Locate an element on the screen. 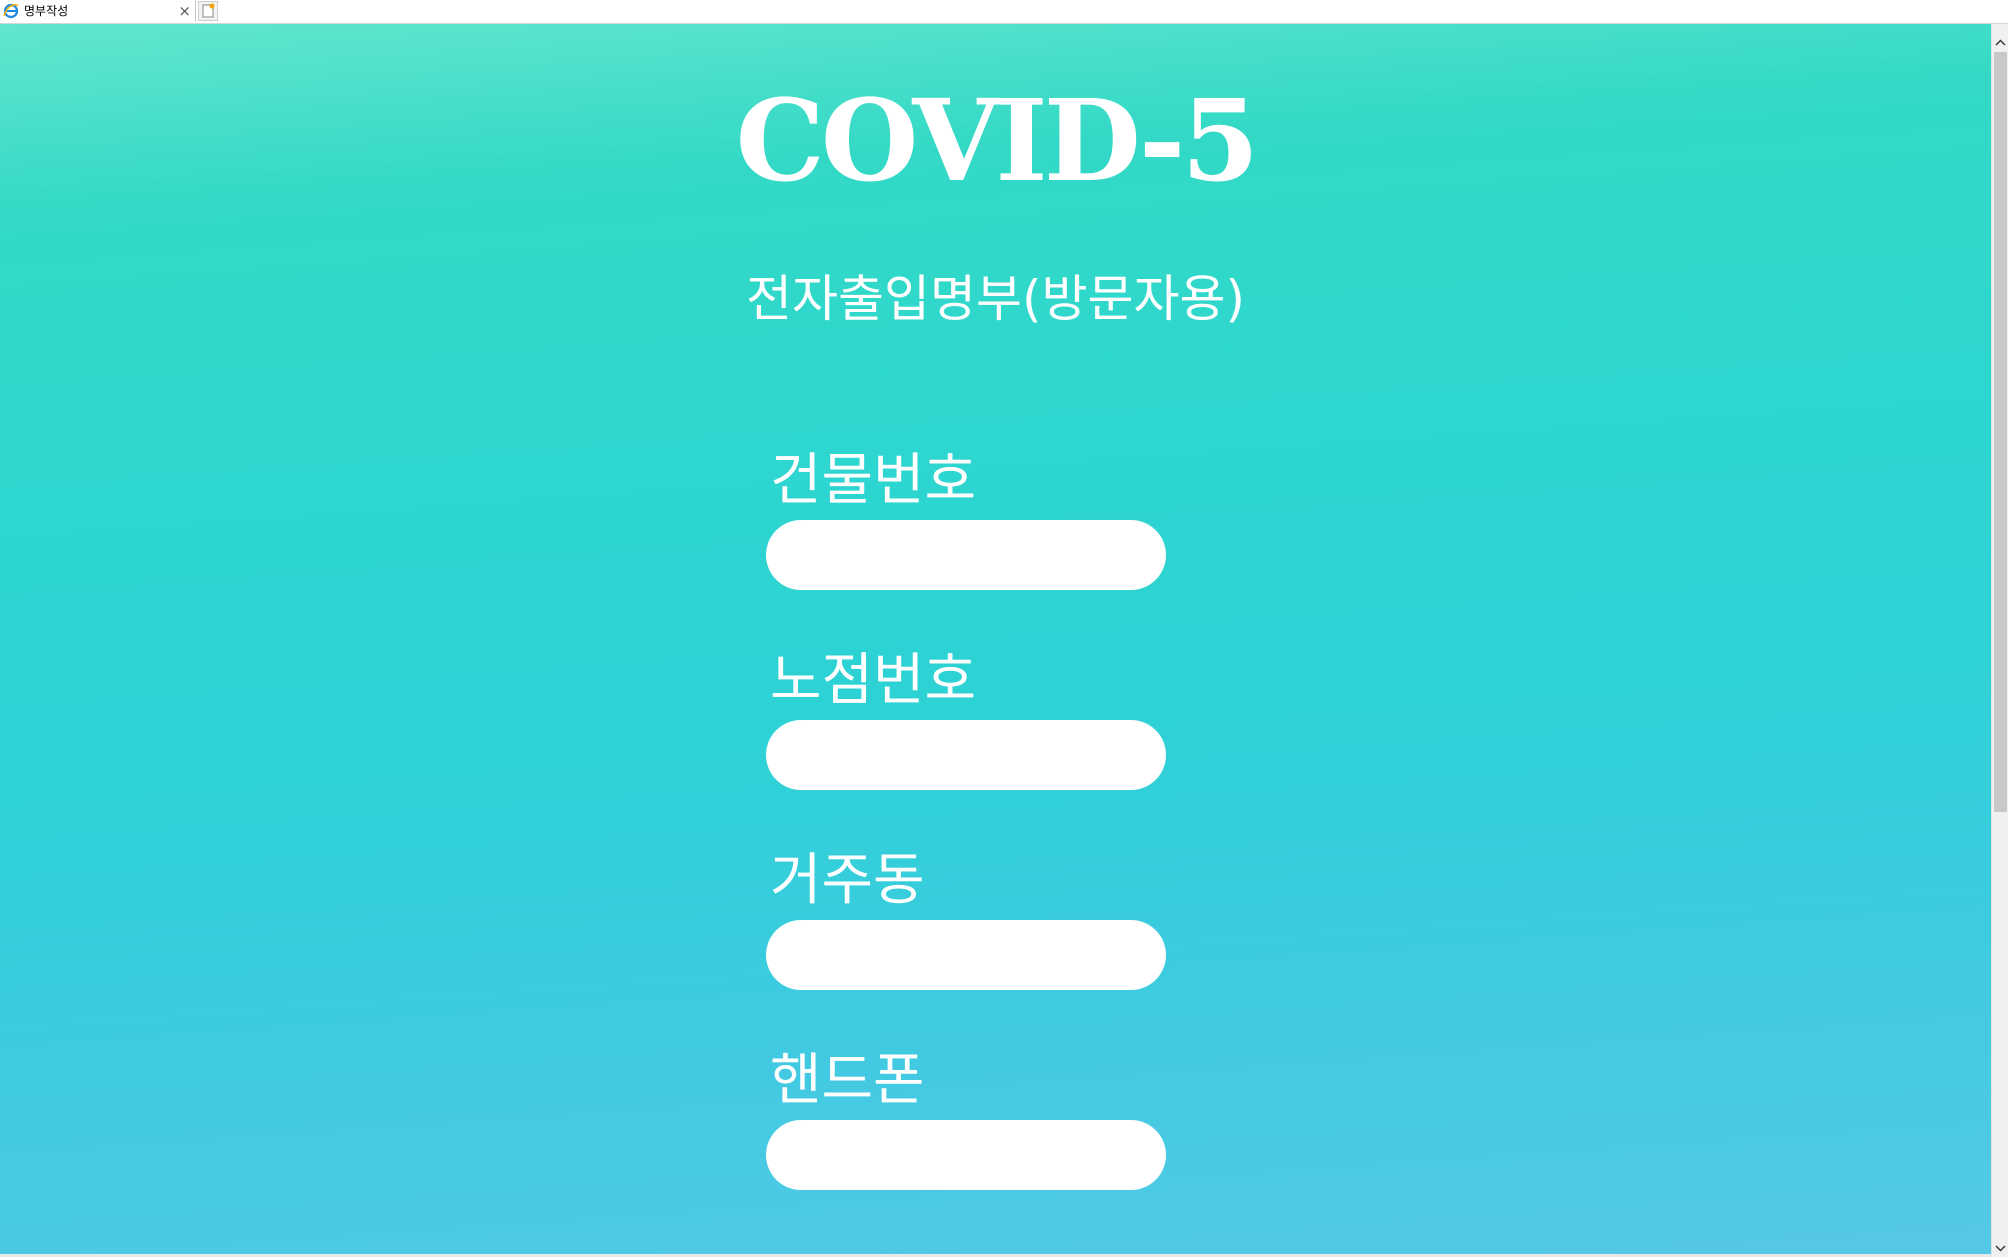 The image size is (2008, 1257). building-number-input is located at coordinates (966, 555).